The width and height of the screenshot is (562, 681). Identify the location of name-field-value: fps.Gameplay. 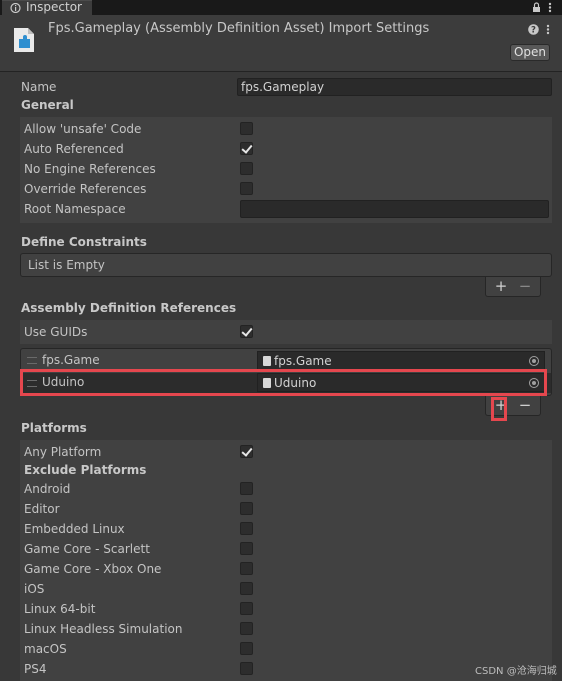
(283, 87).